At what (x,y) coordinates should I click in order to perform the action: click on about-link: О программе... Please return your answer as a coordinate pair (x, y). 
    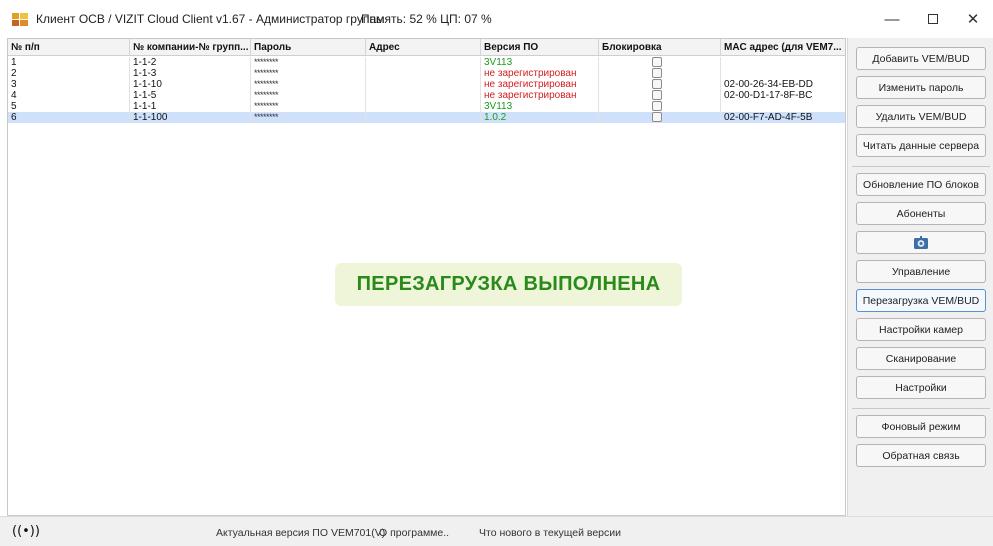
    Looking at the image, I should click on (414, 533).